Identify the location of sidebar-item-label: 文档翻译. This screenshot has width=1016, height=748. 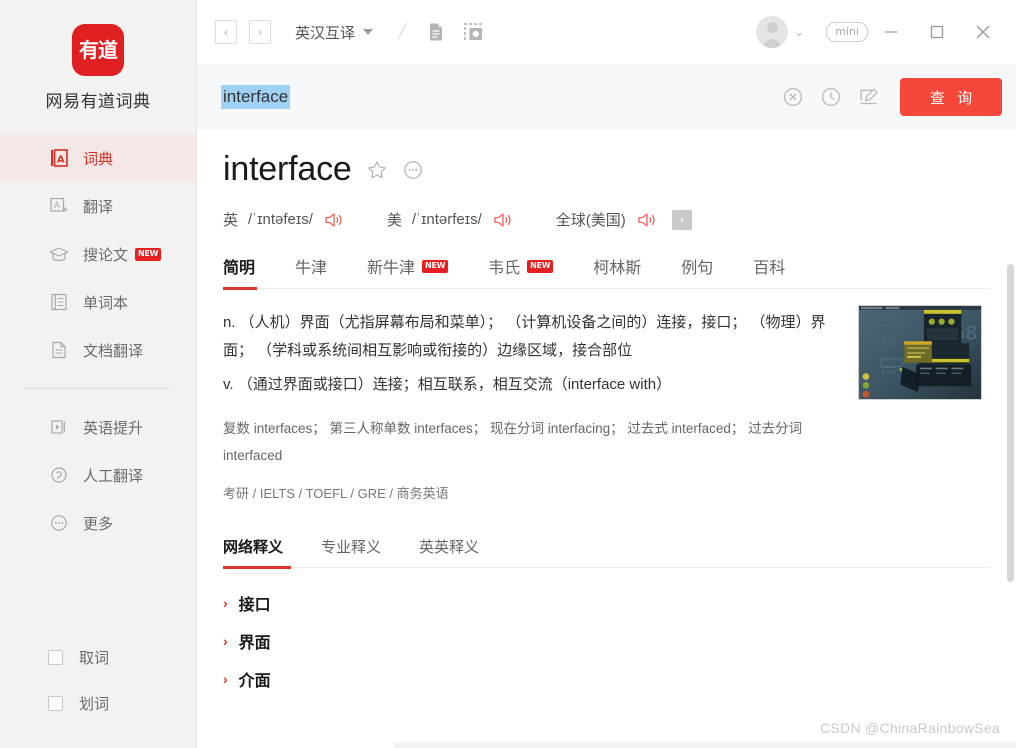
(113, 351).